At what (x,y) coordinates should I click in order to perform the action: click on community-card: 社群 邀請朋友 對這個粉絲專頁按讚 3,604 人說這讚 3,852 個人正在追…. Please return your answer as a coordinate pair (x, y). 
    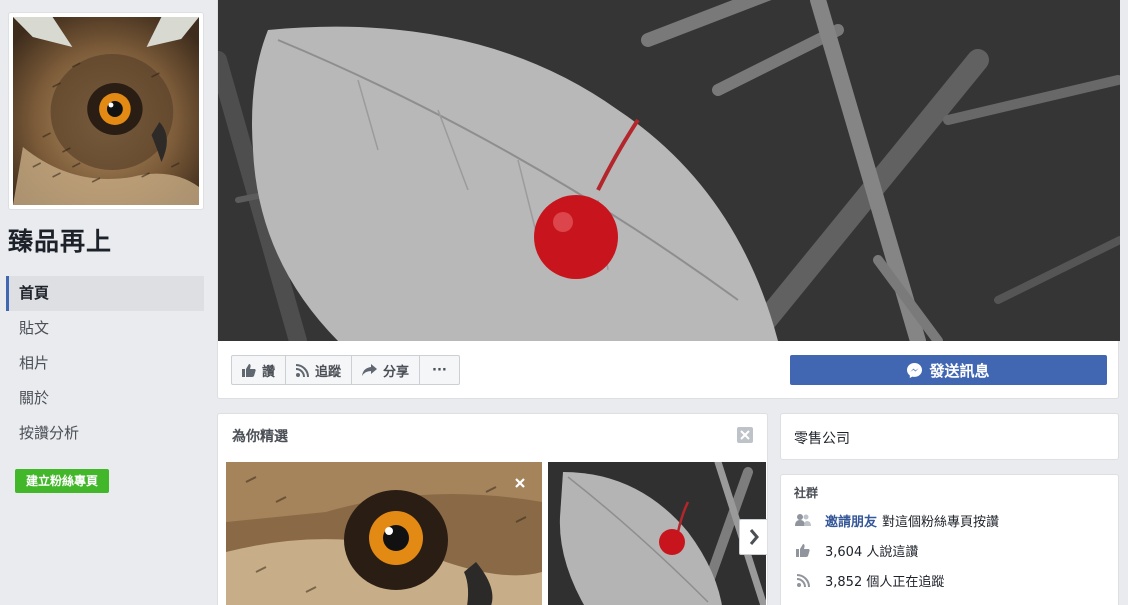
    Looking at the image, I should click on (949, 539).